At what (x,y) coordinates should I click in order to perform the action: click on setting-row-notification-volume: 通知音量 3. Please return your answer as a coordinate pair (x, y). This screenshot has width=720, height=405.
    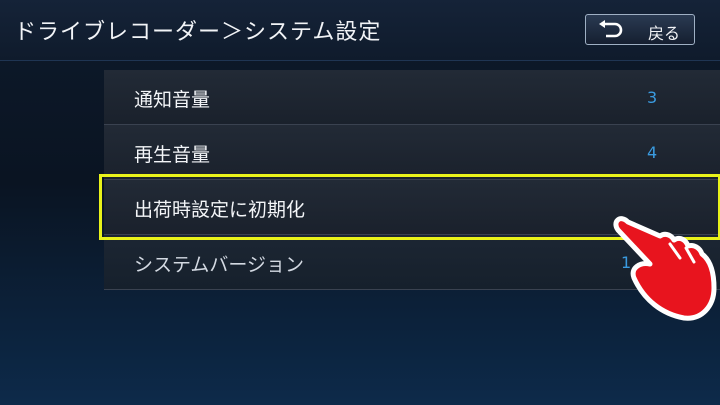
    Looking at the image, I should click on (412, 97).